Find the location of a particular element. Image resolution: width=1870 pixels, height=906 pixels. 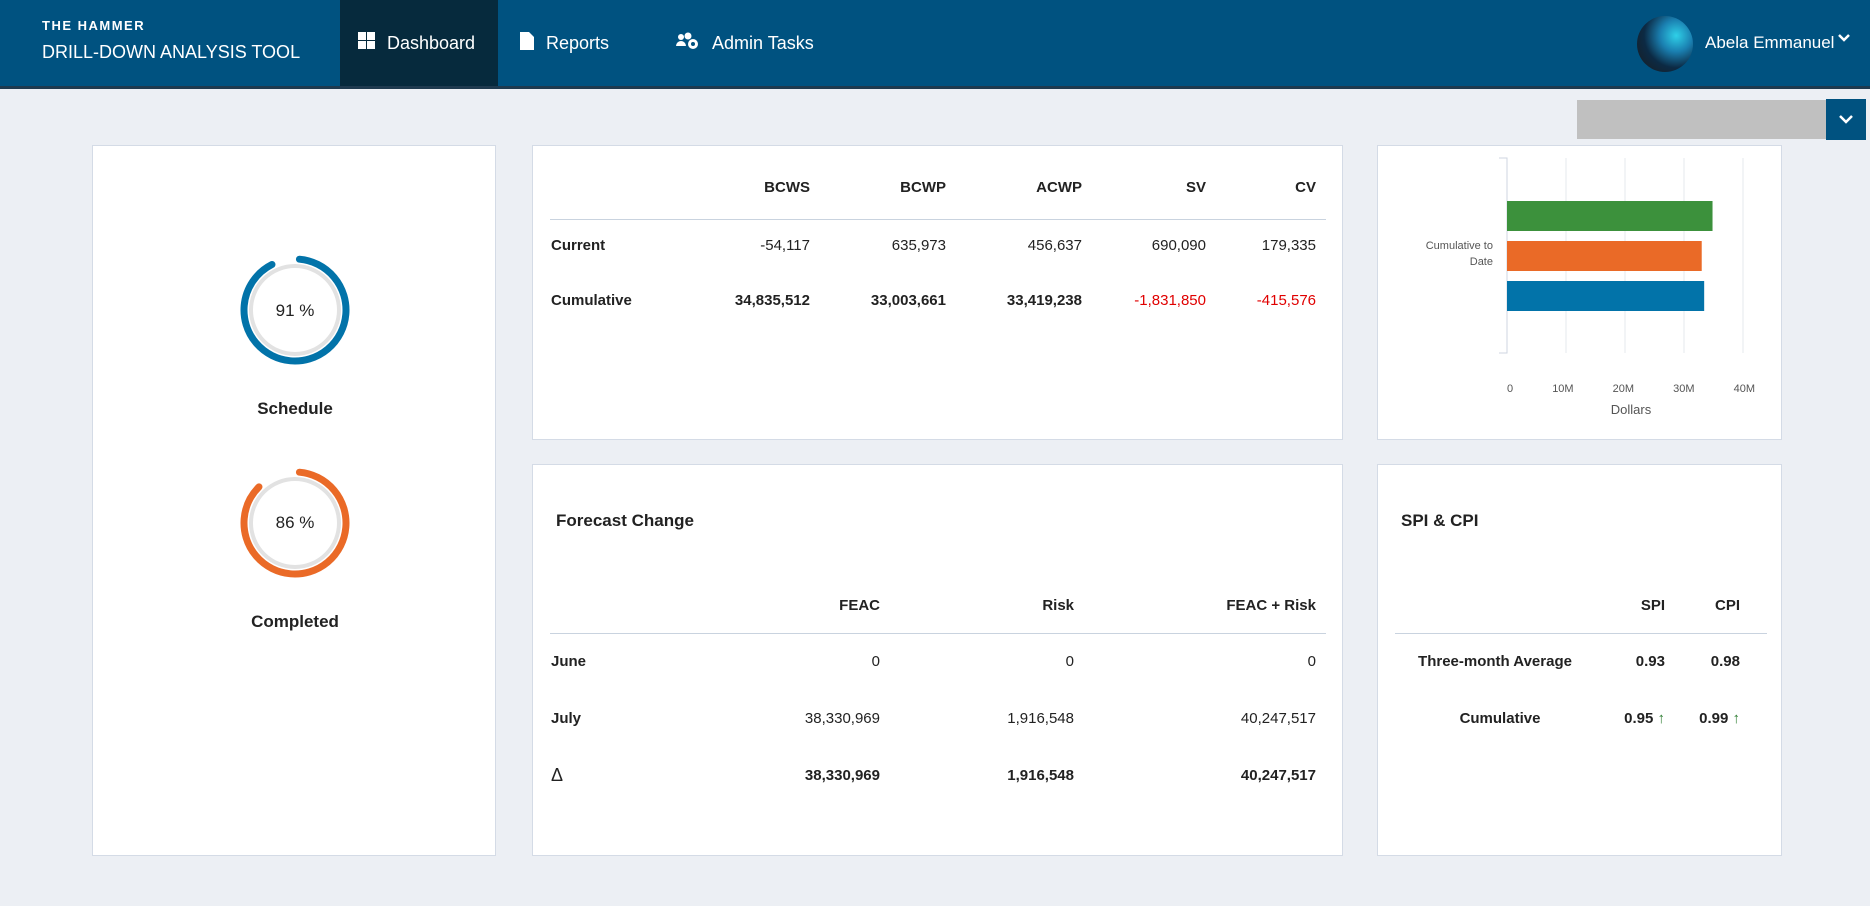

windows-grid-icon is located at coordinates (366, 43).